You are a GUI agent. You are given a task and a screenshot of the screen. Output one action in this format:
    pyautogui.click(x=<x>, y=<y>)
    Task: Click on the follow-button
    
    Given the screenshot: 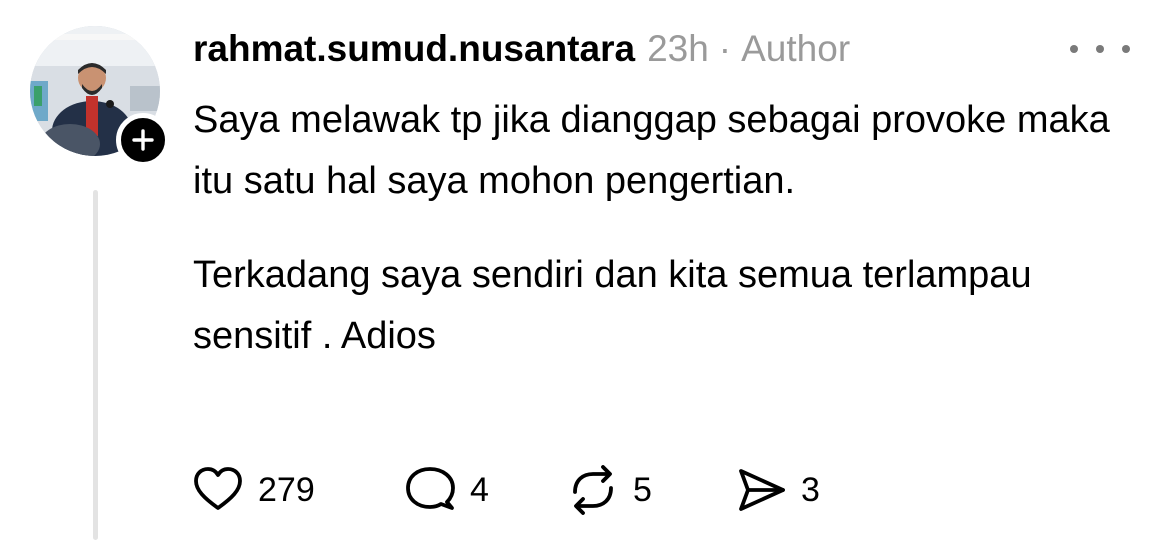 What is the action you would take?
    pyautogui.click(x=143, y=140)
    